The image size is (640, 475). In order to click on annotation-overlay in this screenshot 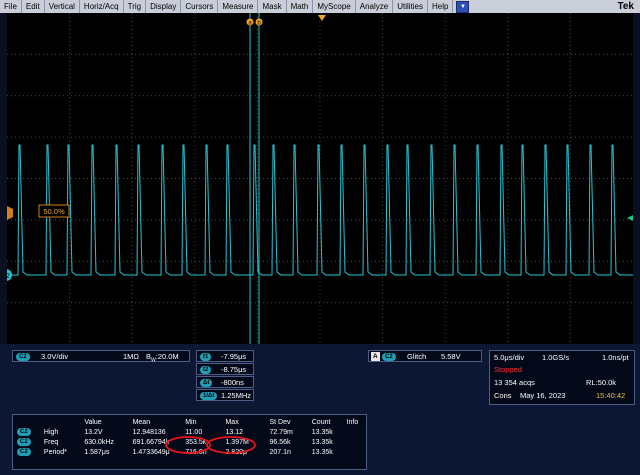, I will do `click(210, 445)`.